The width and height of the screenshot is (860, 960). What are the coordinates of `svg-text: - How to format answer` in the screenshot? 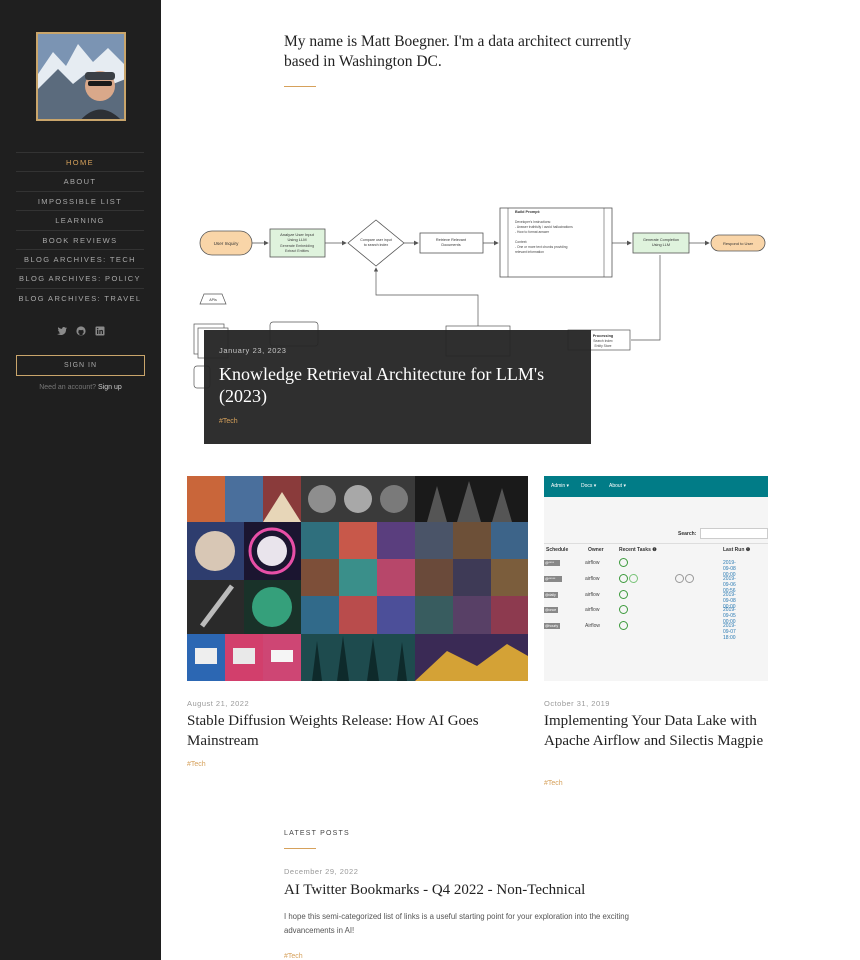 It's located at (532, 232).